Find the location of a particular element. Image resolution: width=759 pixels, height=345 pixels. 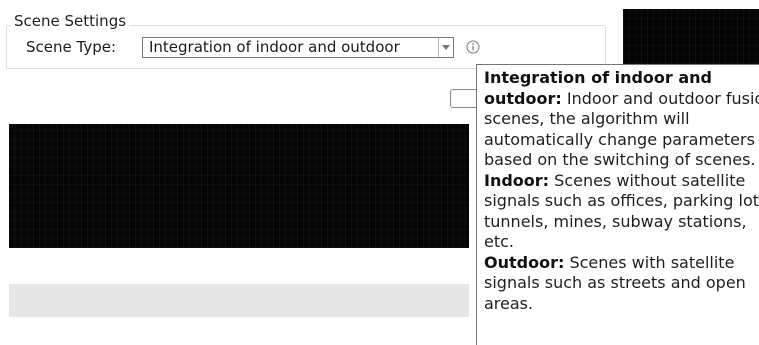

scene-type-value: Integration of indoor and outdoor is located at coordinates (274, 47).